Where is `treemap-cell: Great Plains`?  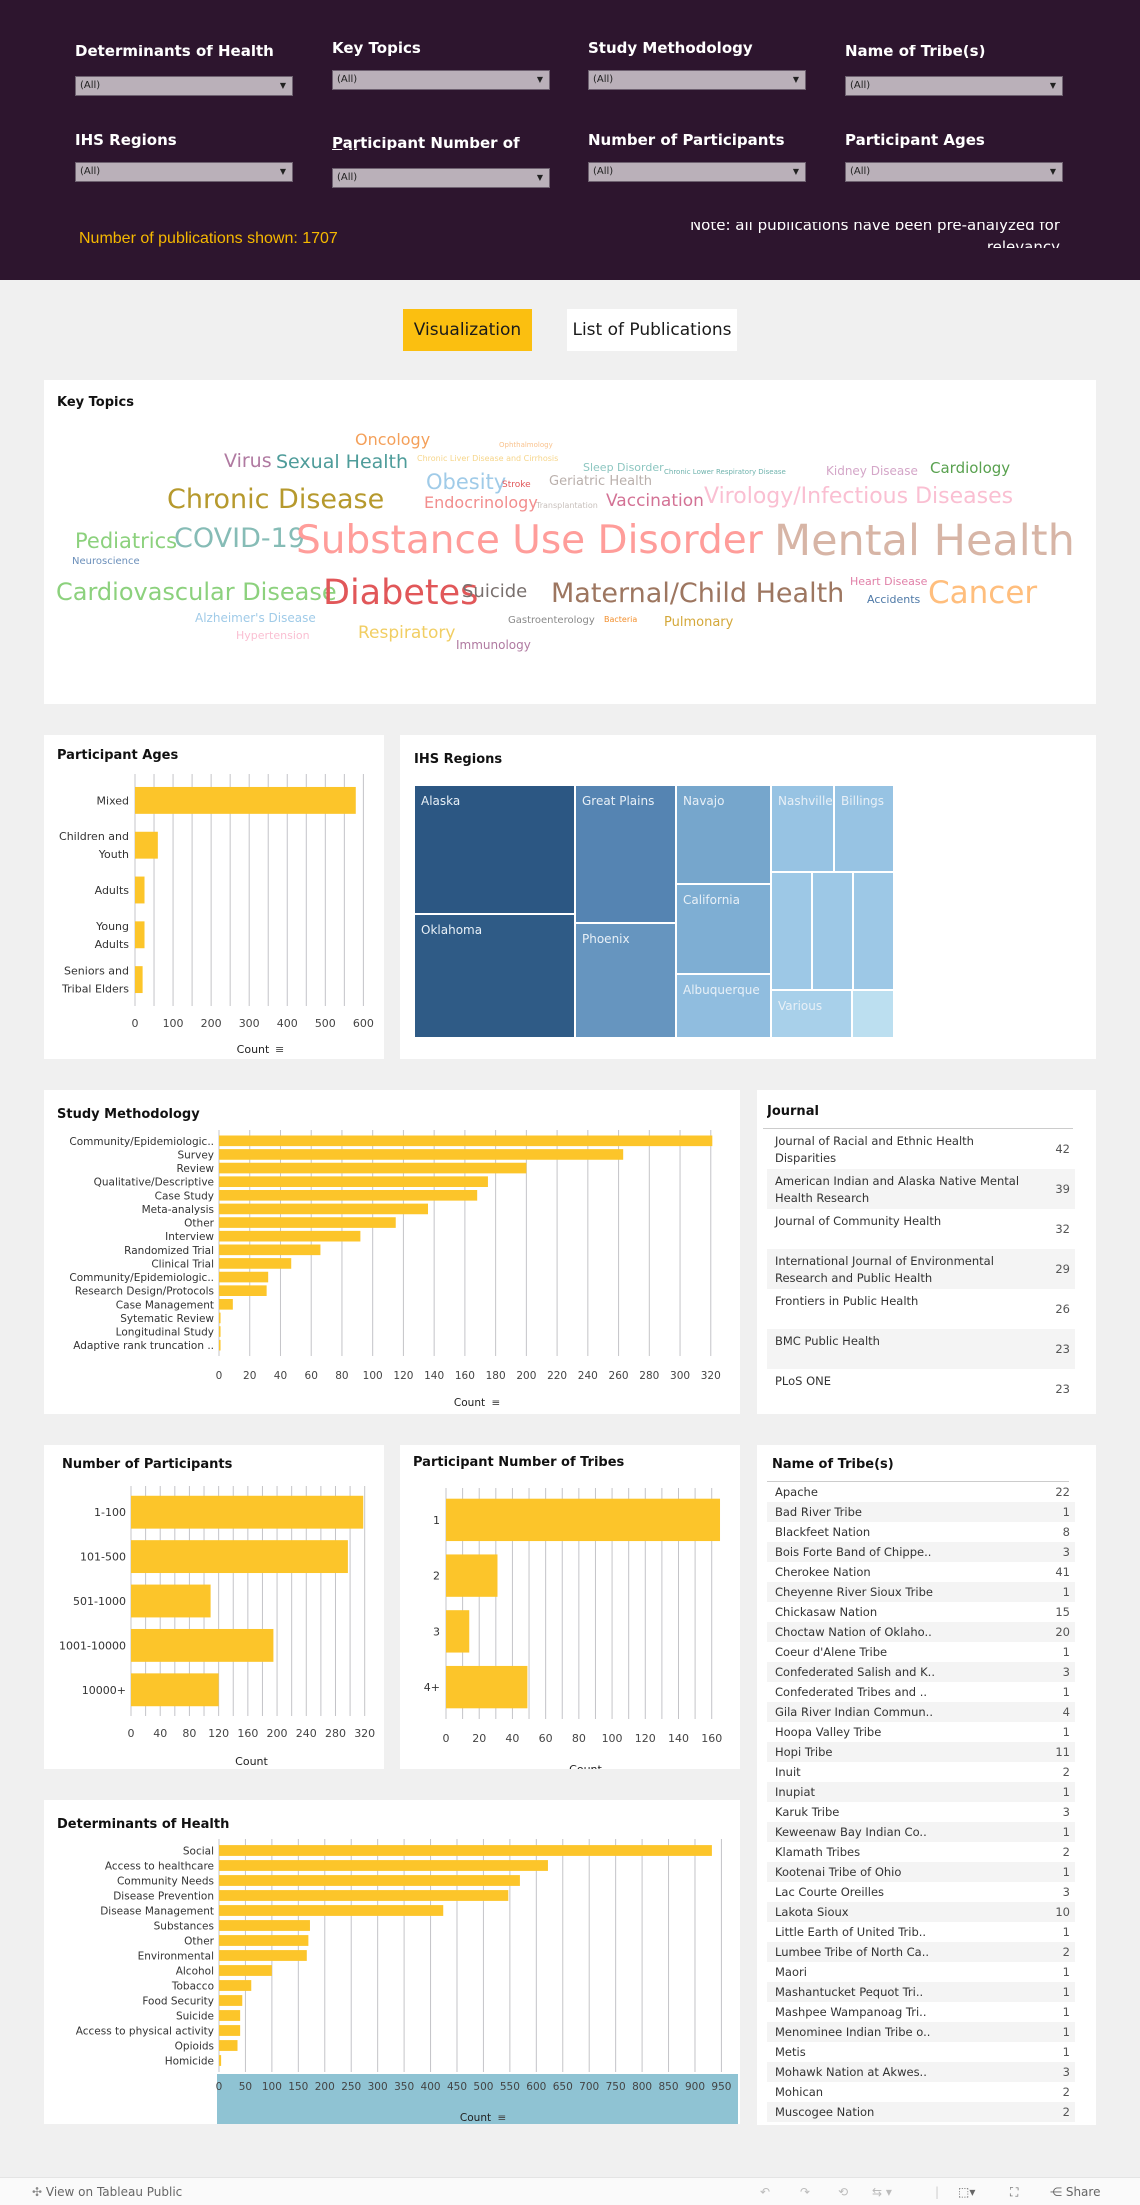 treemap-cell: Great Plains is located at coordinates (626, 855).